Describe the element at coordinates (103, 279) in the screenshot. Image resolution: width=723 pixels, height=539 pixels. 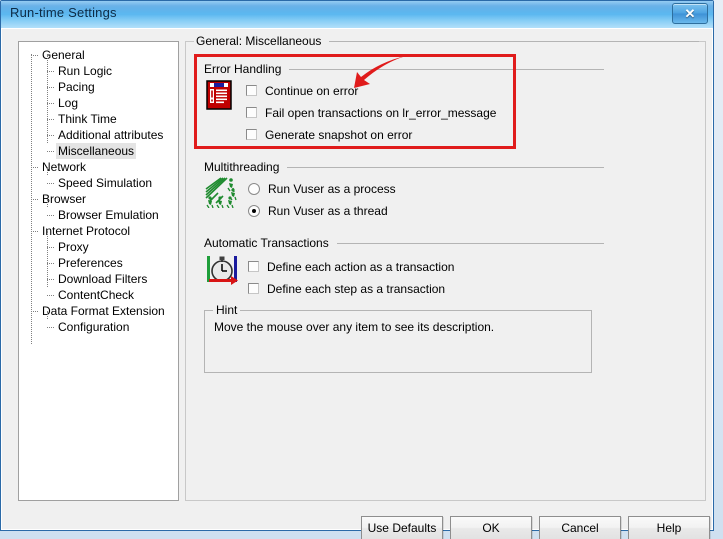
I see `tree-item-label: Download Filters` at that location.